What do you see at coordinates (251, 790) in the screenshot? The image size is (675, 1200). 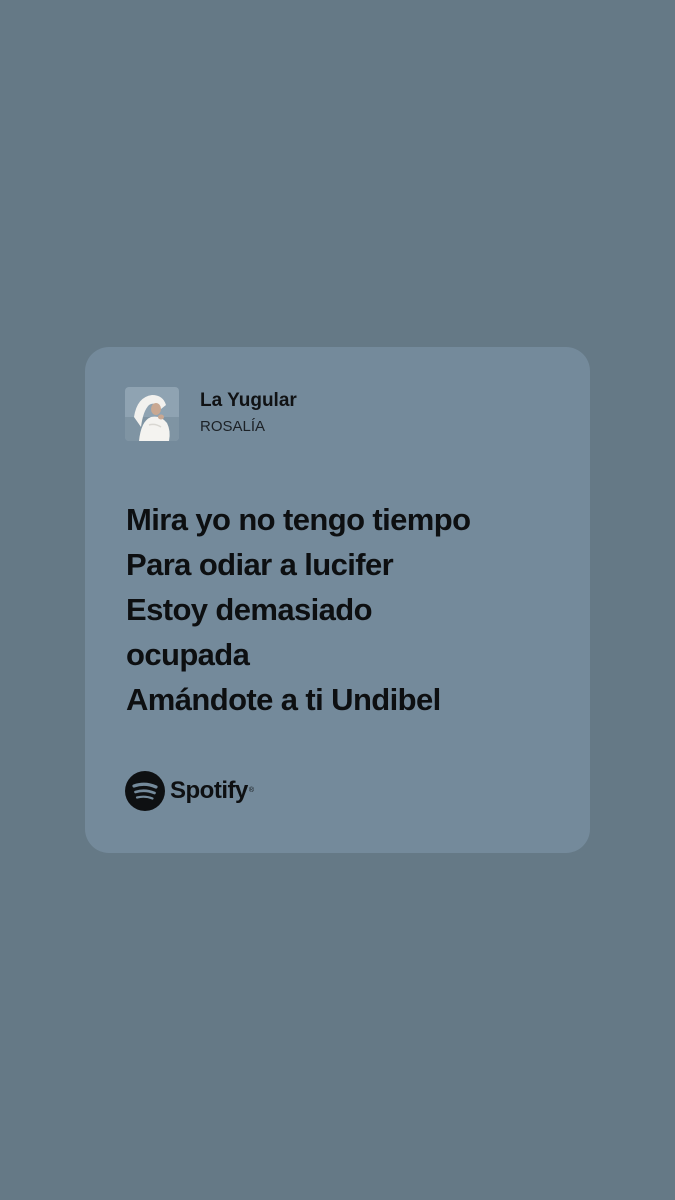 I see `registered-mark: ®` at bounding box center [251, 790].